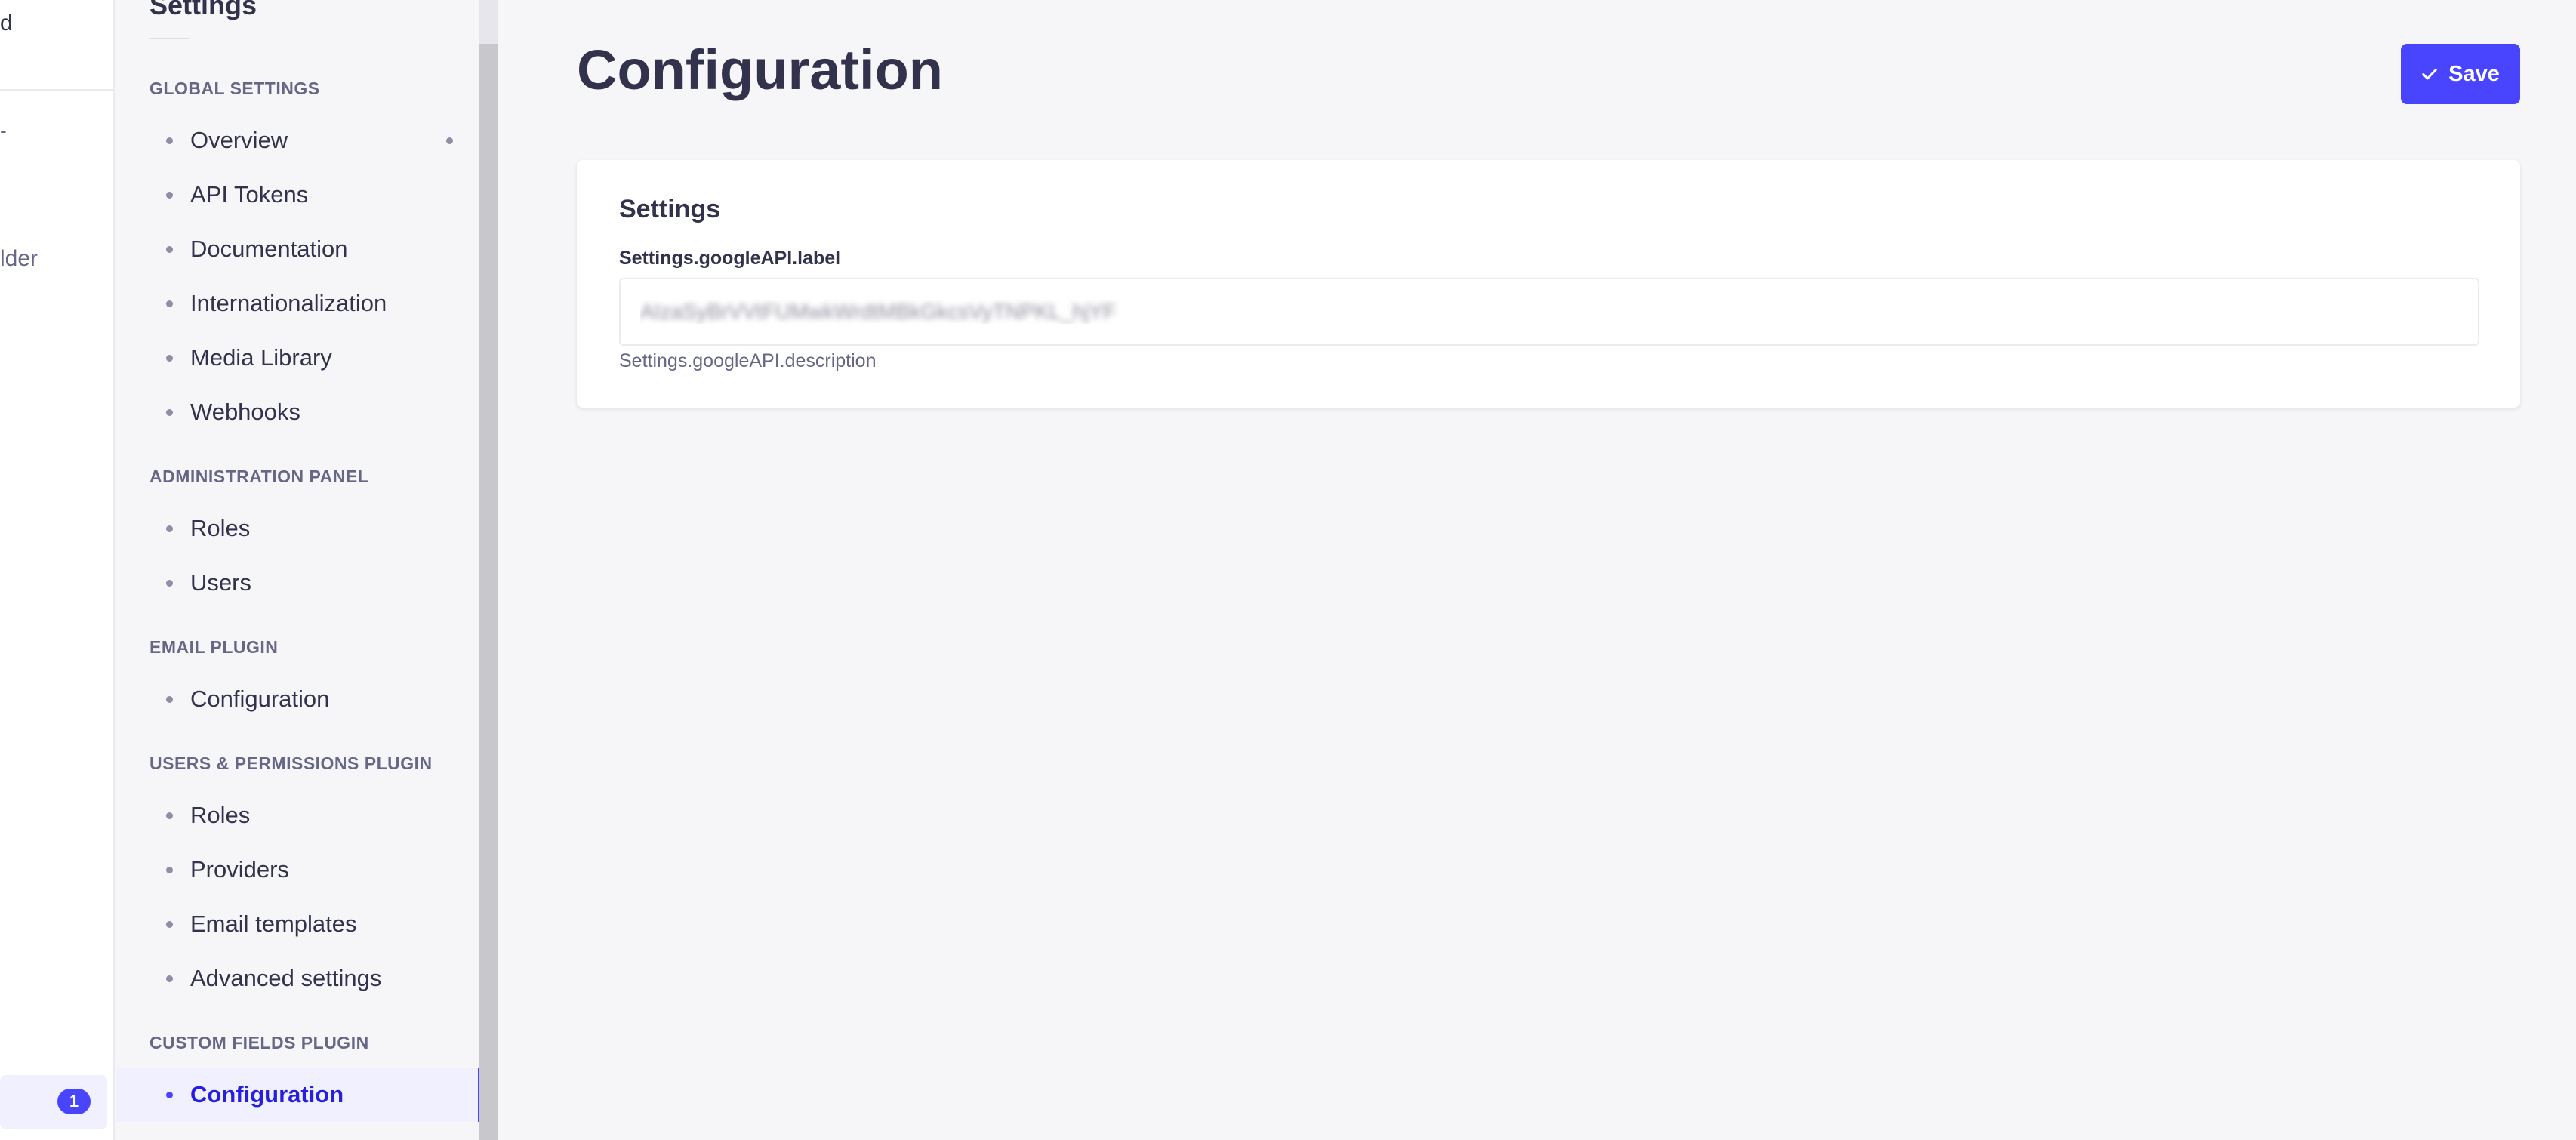 Image resolution: width=2576 pixels, height=1140 pixels. Describe the element at coordinates (249, 194) in the screenshot. I see `sidebar-item-label: API Tokens` at that location.